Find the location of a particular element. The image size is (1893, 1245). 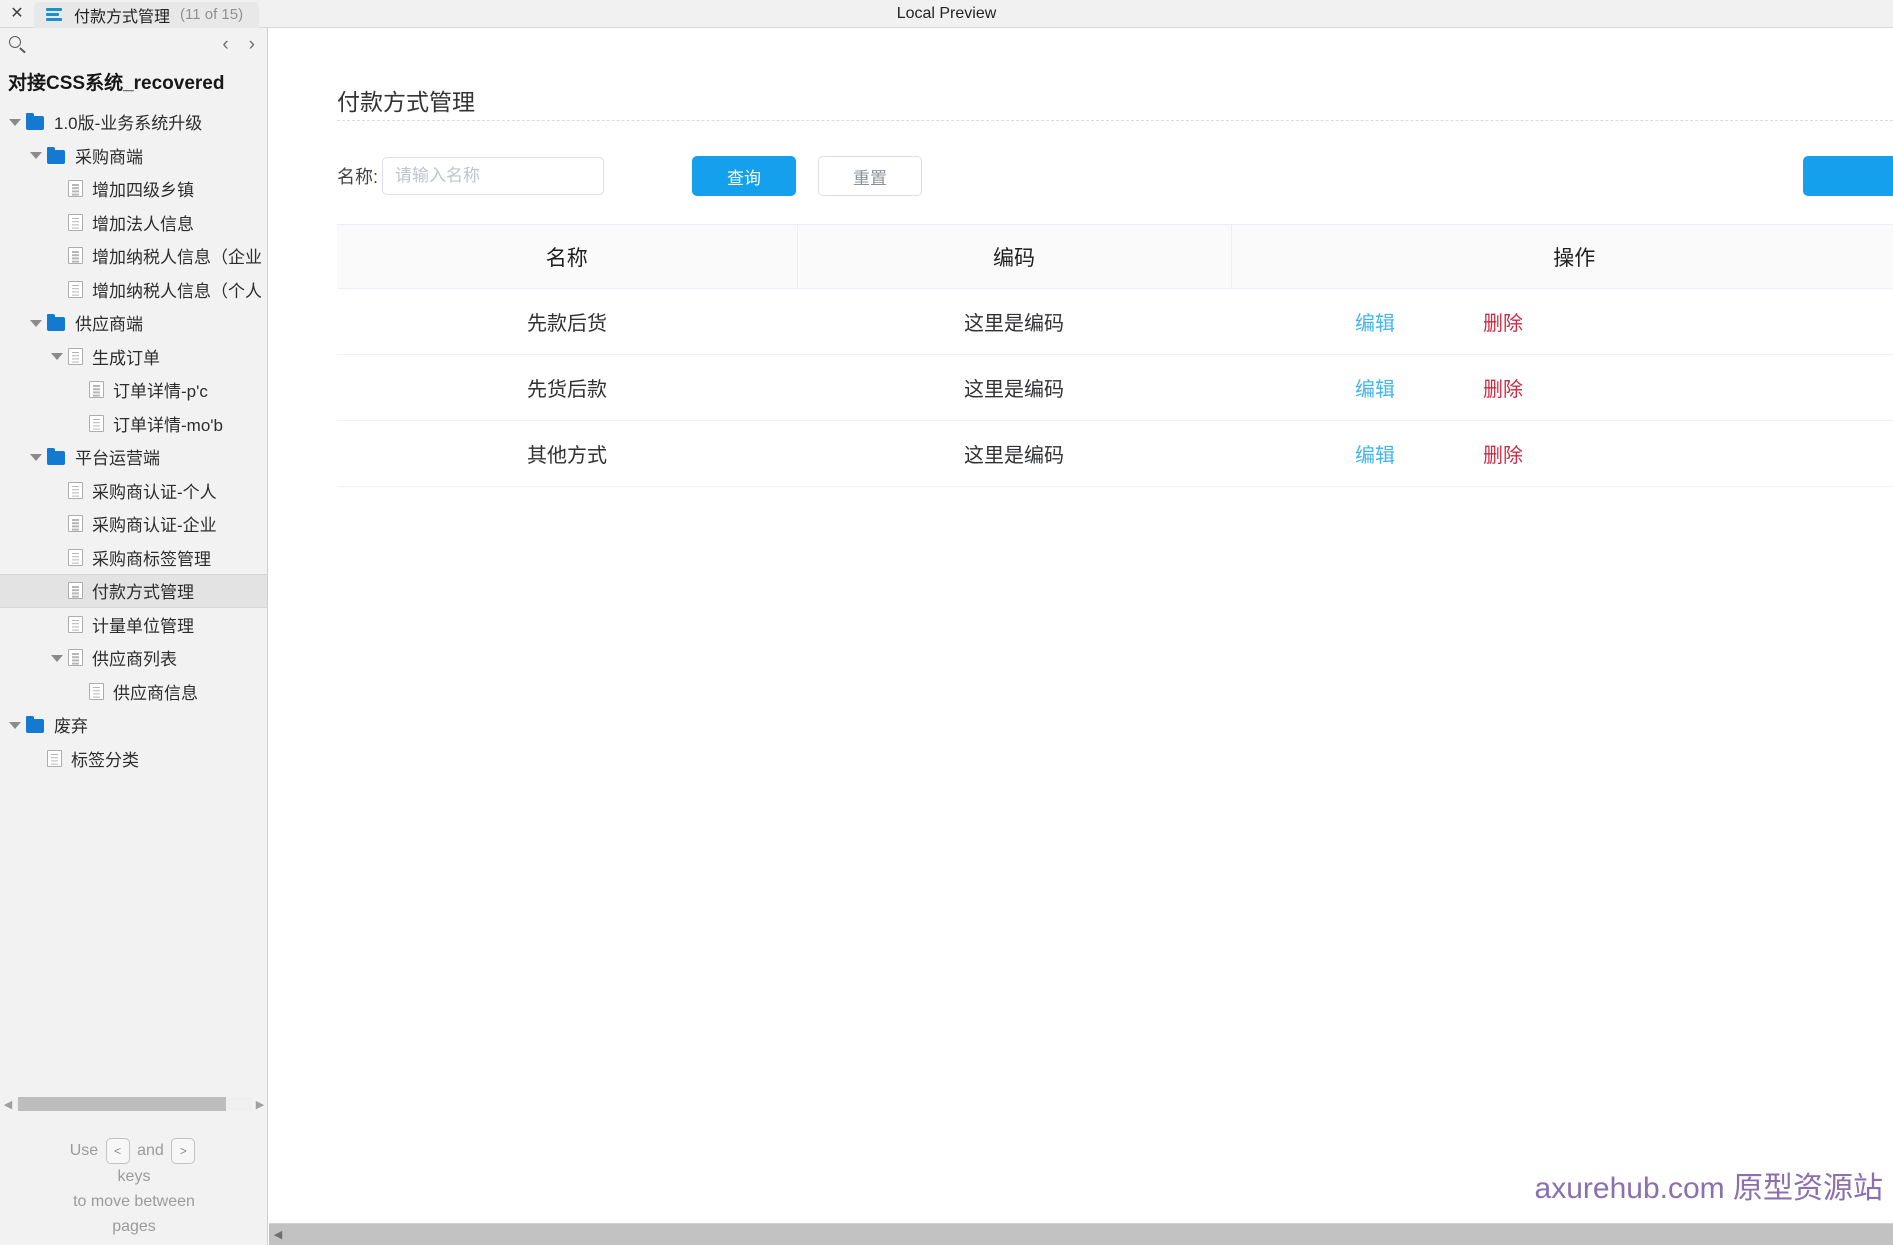

sitemap-item-3: 增加法人信息 is located at coordinates (133, 223).